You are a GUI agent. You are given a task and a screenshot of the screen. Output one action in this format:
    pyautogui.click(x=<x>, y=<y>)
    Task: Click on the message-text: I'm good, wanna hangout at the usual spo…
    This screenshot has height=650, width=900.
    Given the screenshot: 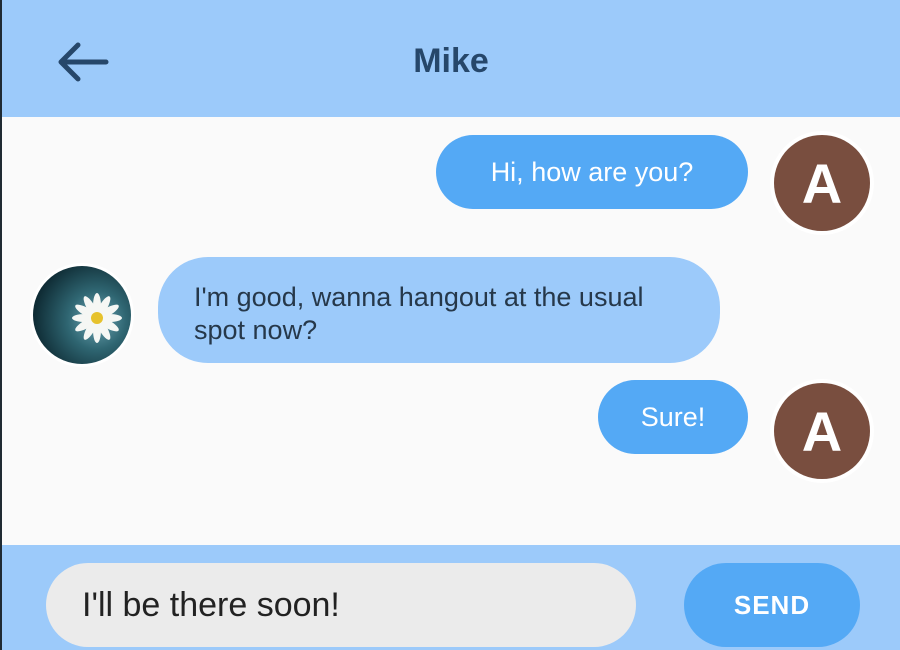 What is the action you would take?
    pyautogui.click(x=419, y=313)
    